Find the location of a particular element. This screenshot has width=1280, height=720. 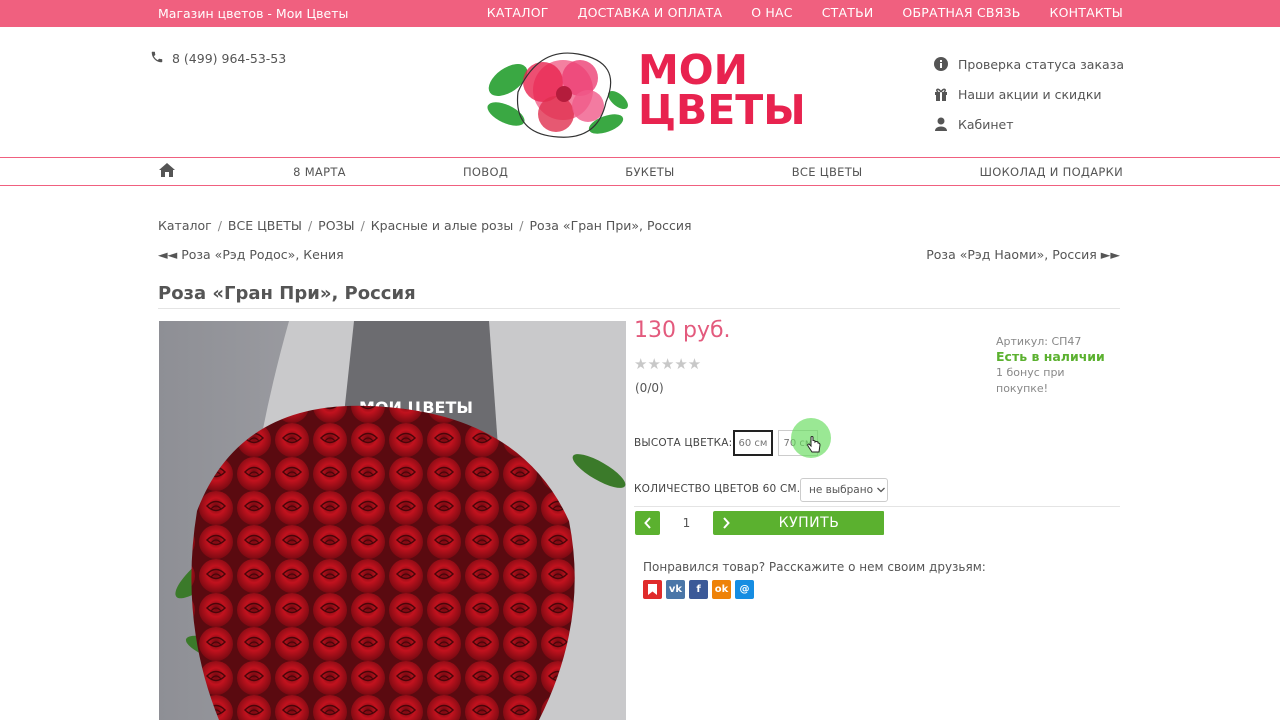

menu-contacts: КОНТАКТЫ is located at coordinates (1086, 12).